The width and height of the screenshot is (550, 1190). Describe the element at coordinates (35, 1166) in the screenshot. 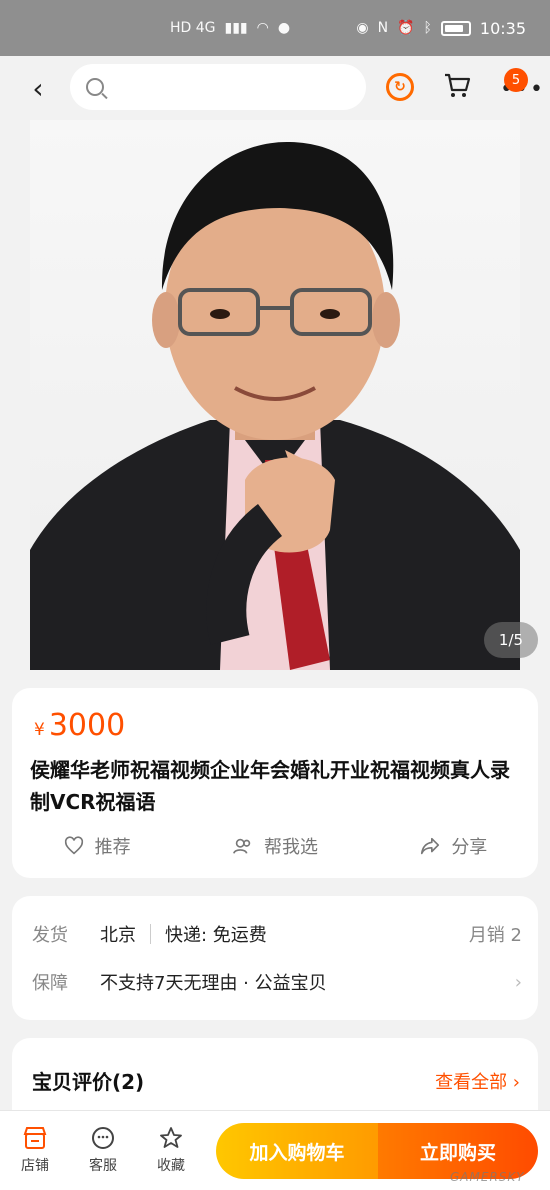

I see `tab-store-label: 店铺` at that location.